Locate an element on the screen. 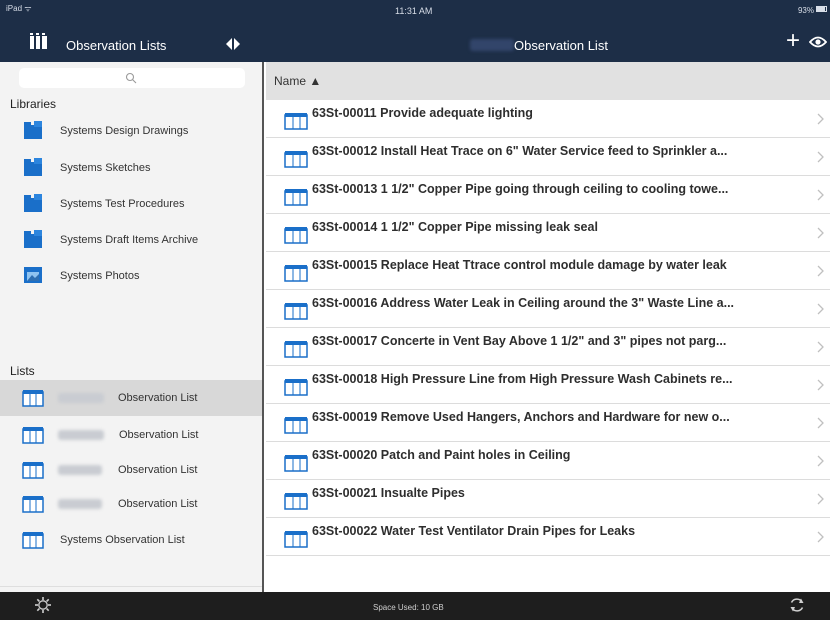 The image size is (830, 620). table-row: 63St-00021 Insualte Pipes is located at coordinates (548, 499).